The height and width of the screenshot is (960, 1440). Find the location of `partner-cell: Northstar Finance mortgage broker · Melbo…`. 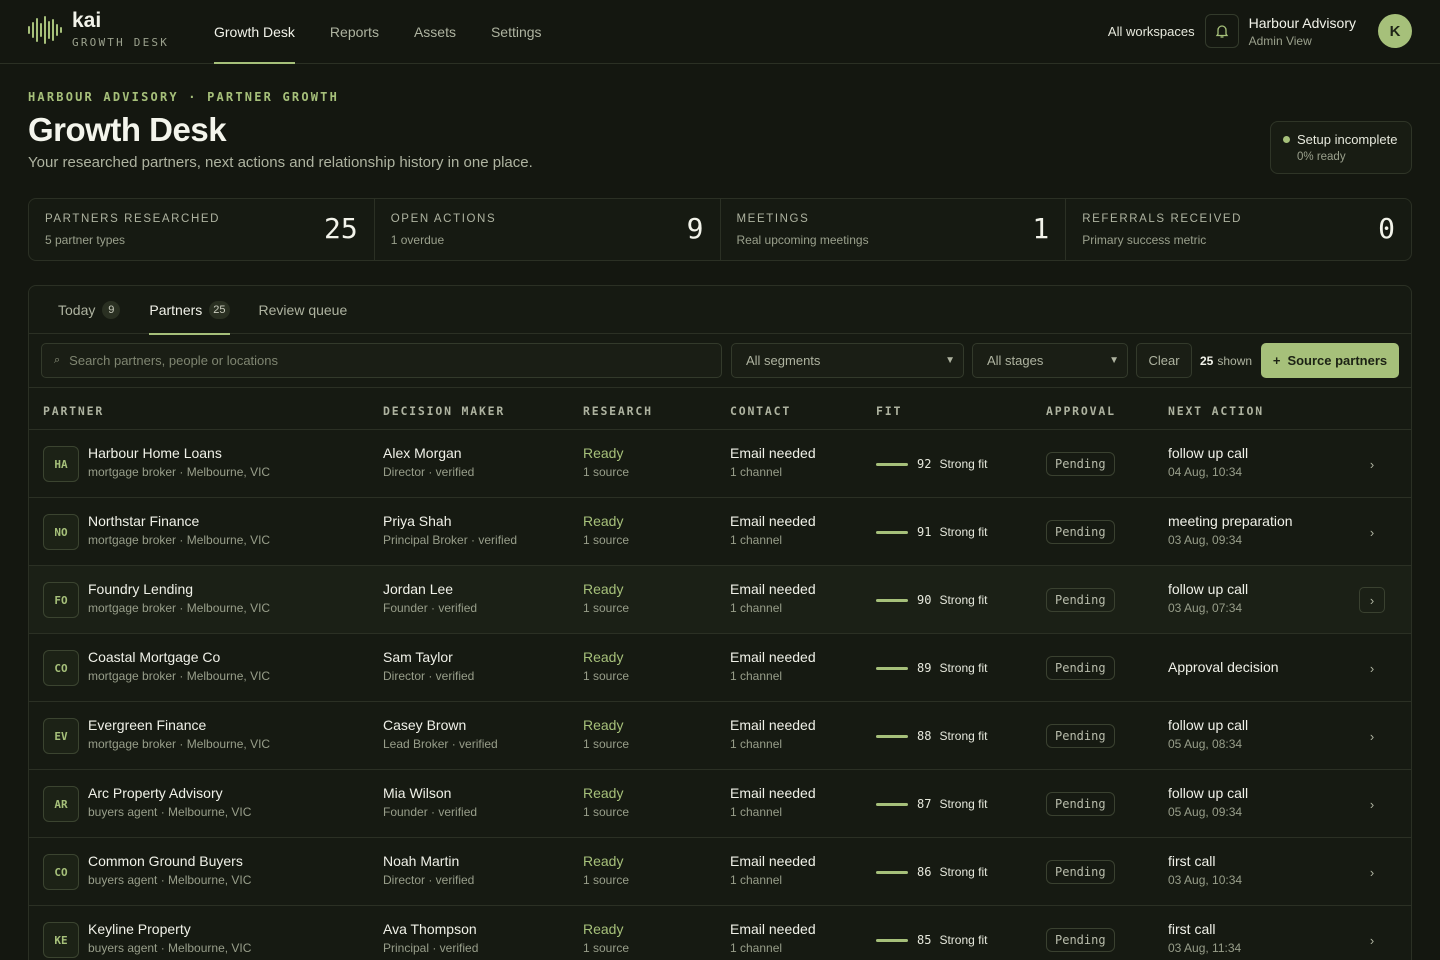

partner-cell: Northstar Finance mortgage broker · Melbo… is located at coordinates (179, 530).